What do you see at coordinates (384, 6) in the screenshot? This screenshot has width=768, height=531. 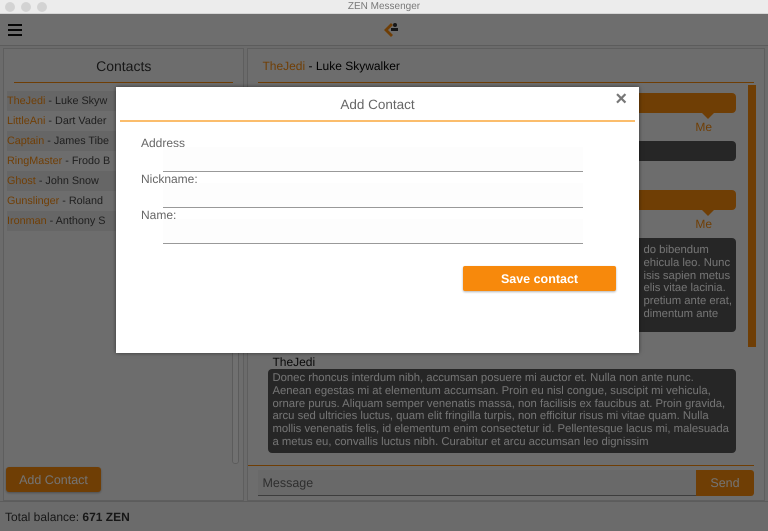 I see `window-title: ZEN Messenger` at bounding box center [384, 6].